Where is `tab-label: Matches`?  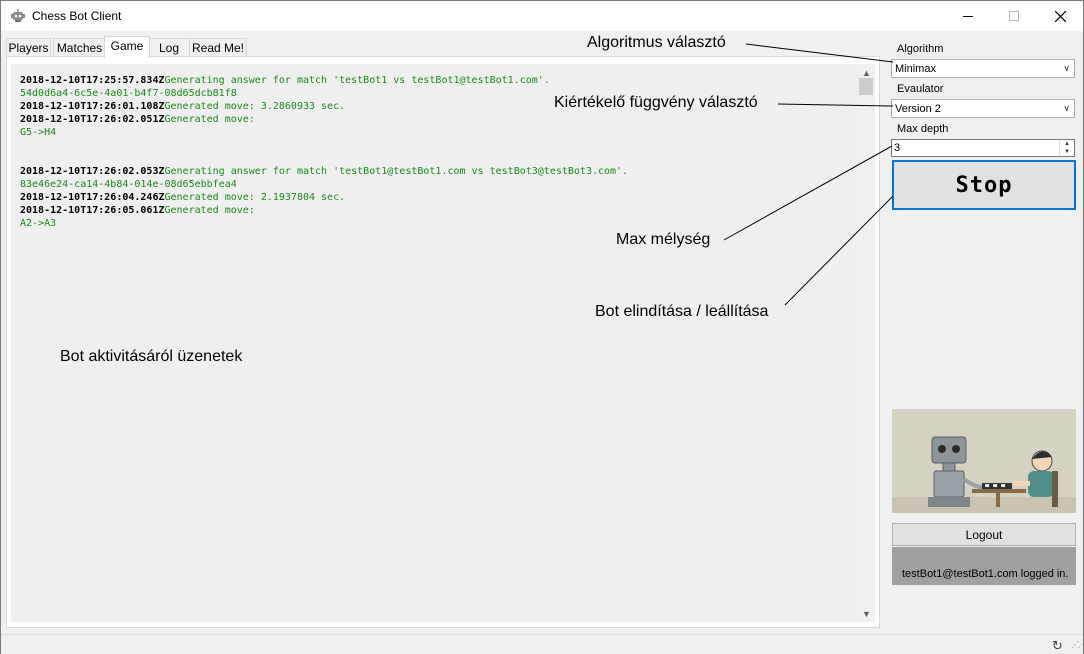
tab-label: Matches is located at coordinates (79, 48).